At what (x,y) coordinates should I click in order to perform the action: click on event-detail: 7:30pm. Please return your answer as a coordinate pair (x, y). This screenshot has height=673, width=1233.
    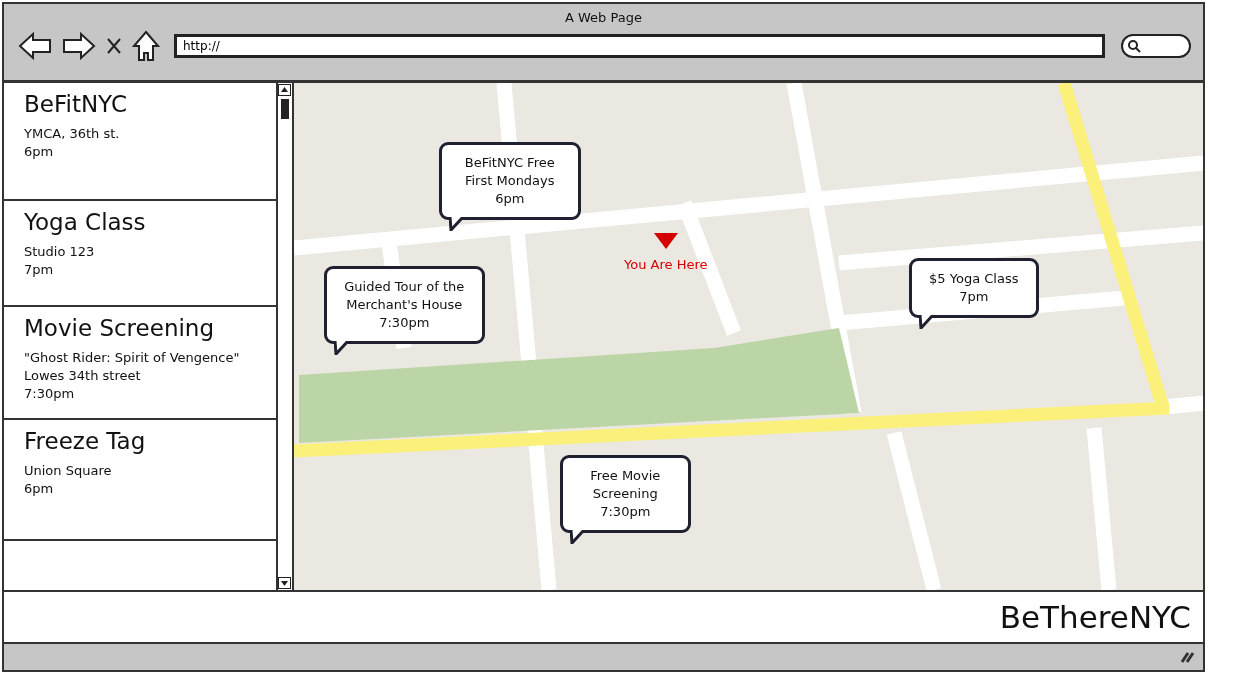
    Looking at the image, I should click on (50, 394).